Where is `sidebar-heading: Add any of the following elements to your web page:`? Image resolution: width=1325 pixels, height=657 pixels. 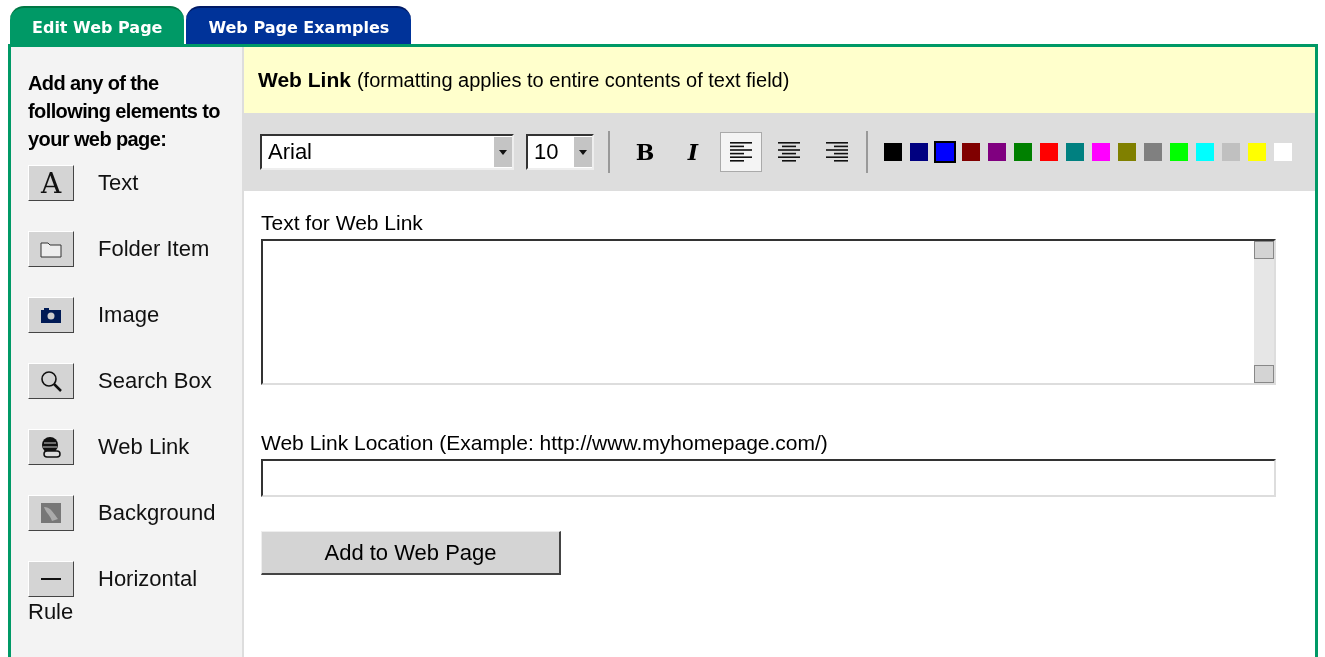
sidebar-heading: Add any of the following elements to your web page: is located at coordinates (124, 111).